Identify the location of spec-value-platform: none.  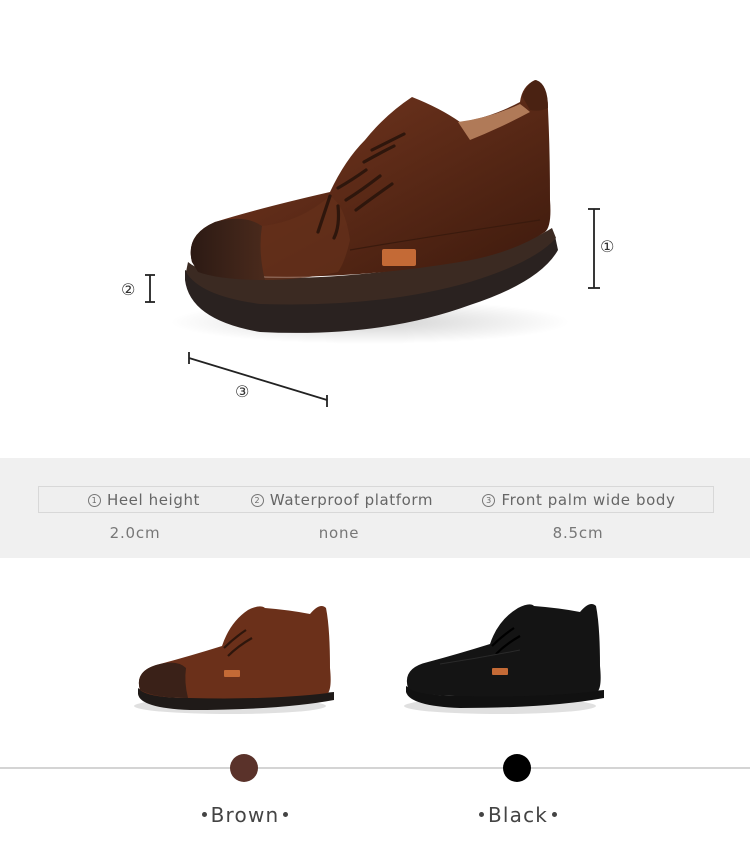
(339, 533).